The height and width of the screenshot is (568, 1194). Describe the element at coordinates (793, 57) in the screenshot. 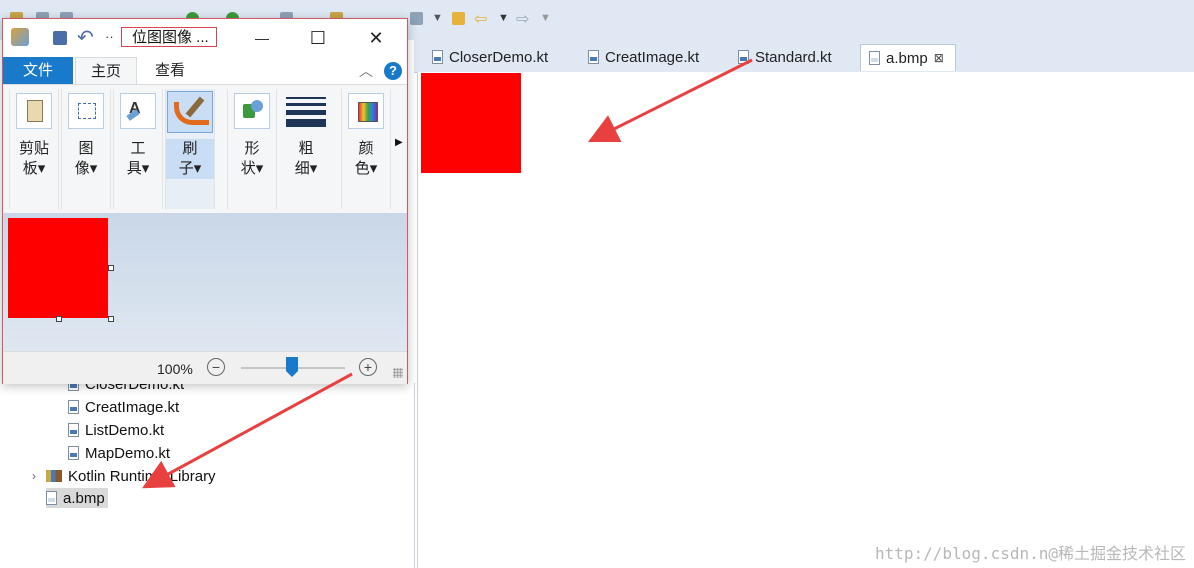

I see `tab-label: Standard.kt` at that location.